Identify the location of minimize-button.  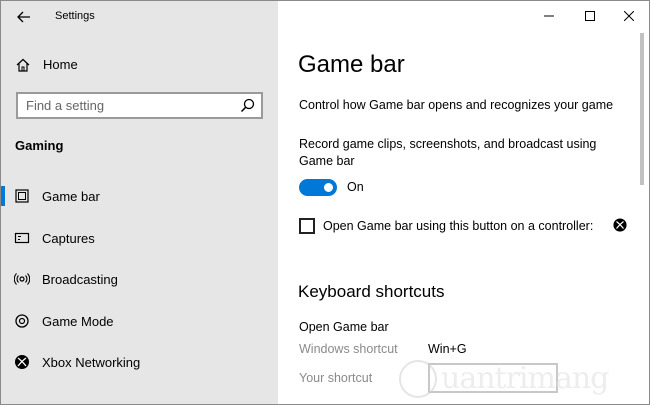
(549, 16).